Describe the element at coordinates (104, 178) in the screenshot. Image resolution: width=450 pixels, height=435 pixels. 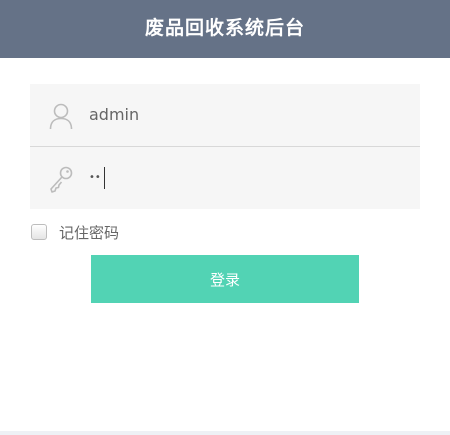
I see `text-cursor` at that location.